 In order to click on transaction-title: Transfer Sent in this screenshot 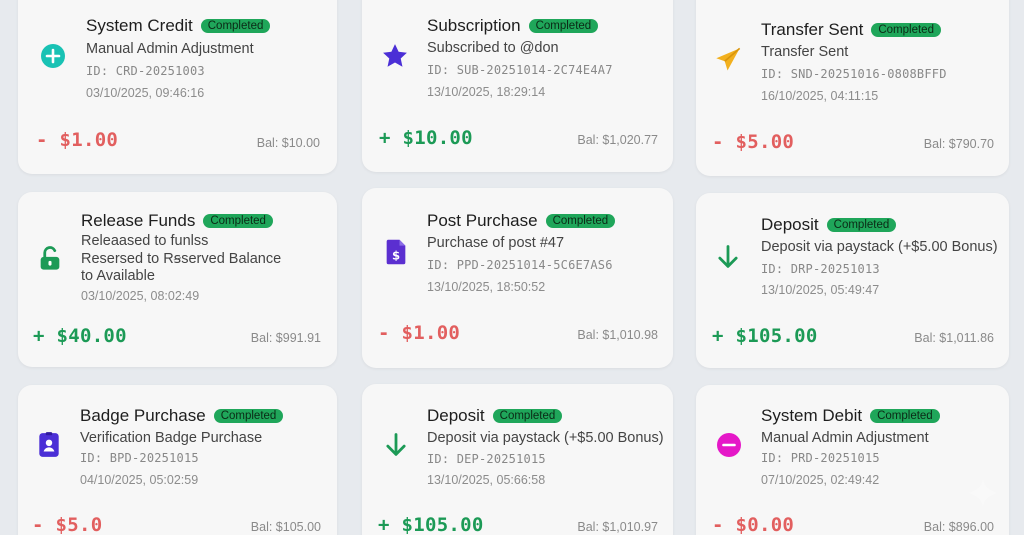, I will do `click(812, 29)`.